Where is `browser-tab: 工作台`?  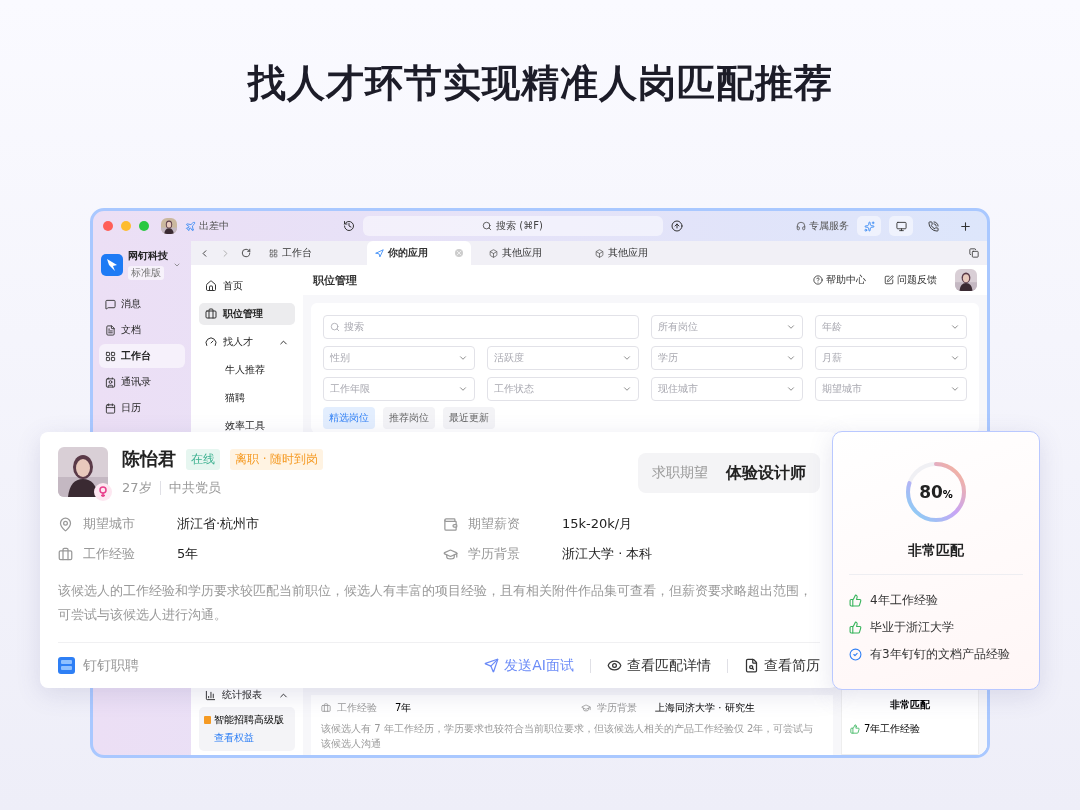
browser-tab: 工作台 is located at coordinates (309, 253).